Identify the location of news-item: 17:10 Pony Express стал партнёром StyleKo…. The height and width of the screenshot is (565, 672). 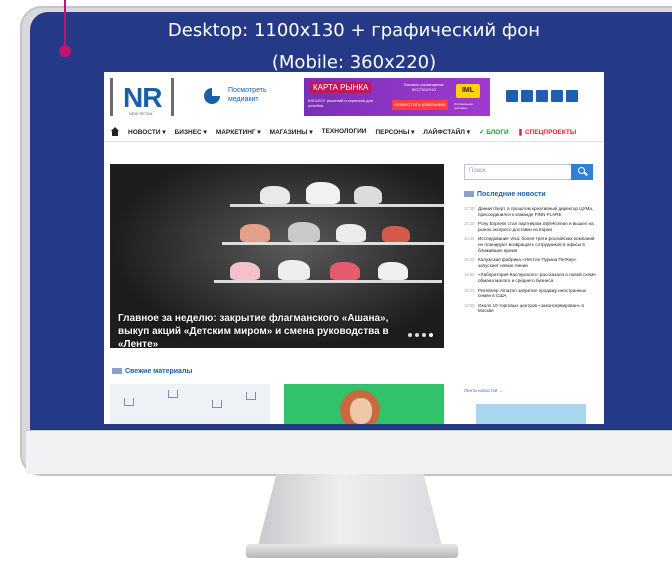
(531, 226).